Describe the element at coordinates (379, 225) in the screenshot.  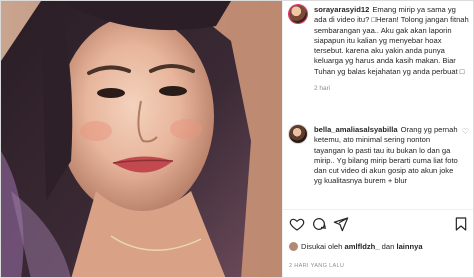
I see `action-bar` at that location.